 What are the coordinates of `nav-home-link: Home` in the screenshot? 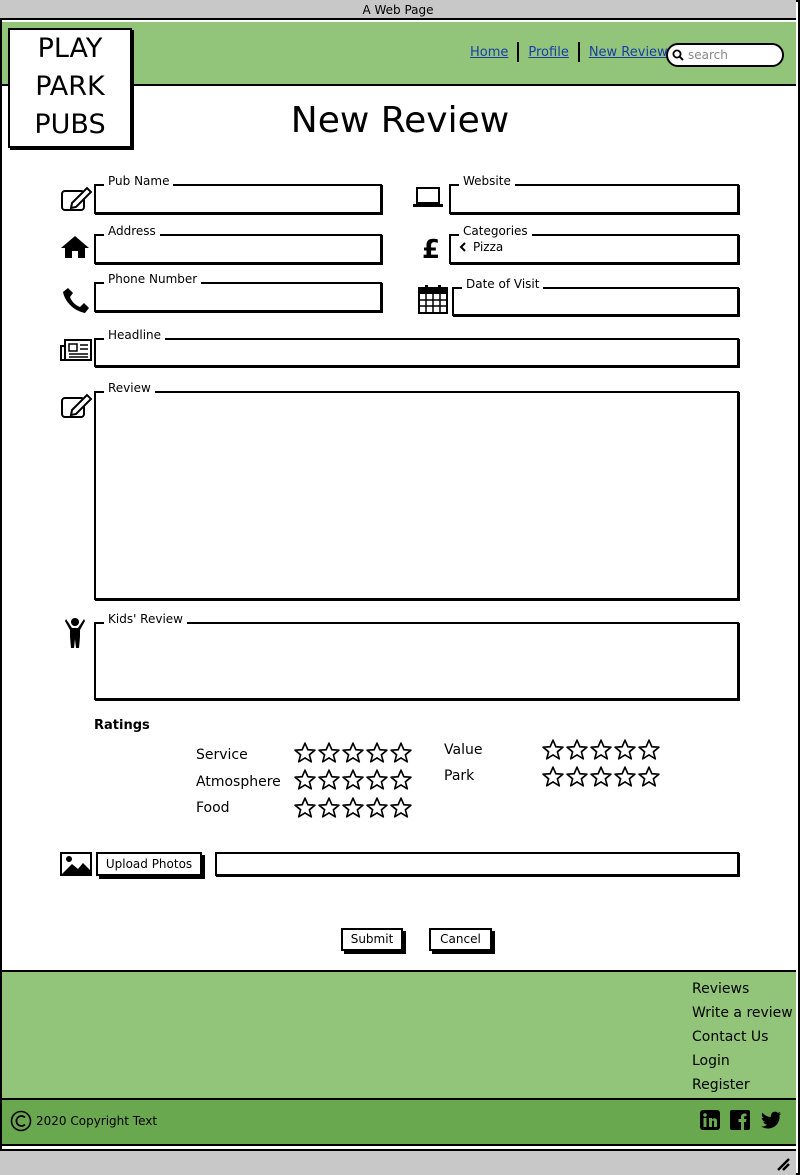 It's located at (489, 52).